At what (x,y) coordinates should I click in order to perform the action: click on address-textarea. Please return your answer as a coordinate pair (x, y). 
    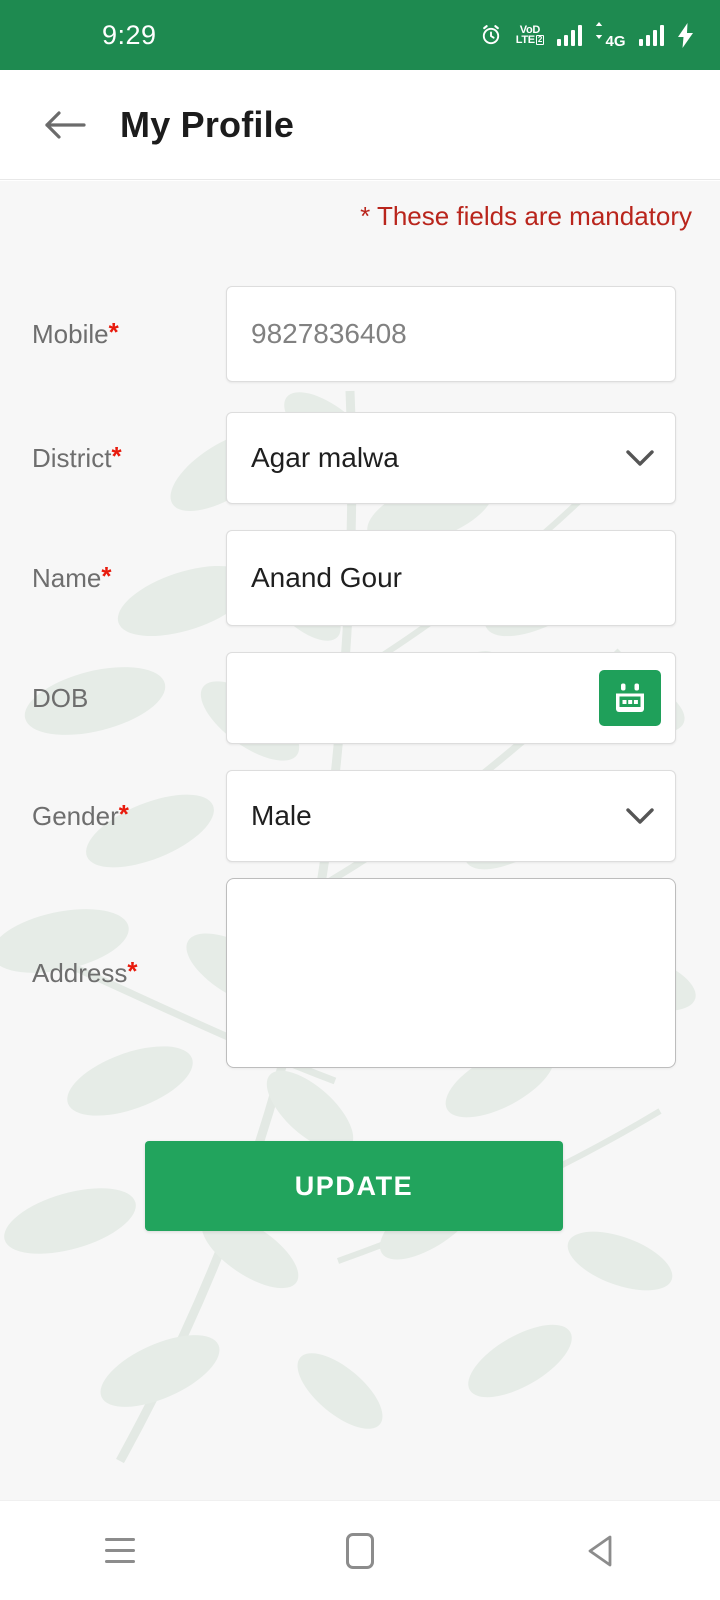
    Looking at the image, I should click on (451, 973).